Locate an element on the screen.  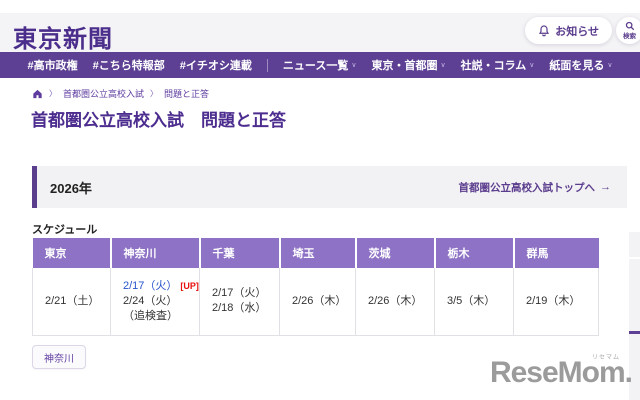
col-header-saitama: 埼玉 is located at coordinates (317, 253).